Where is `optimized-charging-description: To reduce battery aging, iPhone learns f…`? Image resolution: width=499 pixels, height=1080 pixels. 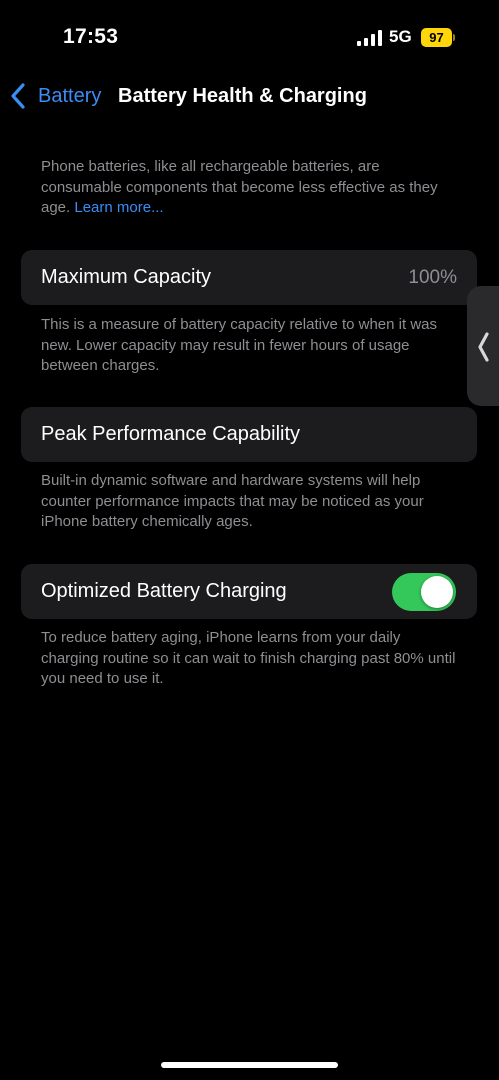 optimized-charging-description: To reduce battery aging, iPhone learns f… is located at coordinates (248, 658).